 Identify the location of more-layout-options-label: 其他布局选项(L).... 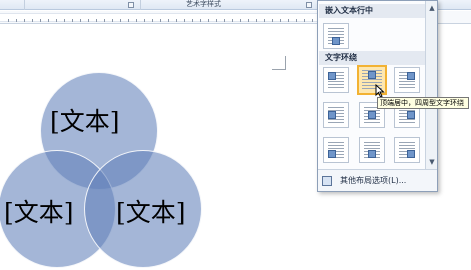
(373, 180).